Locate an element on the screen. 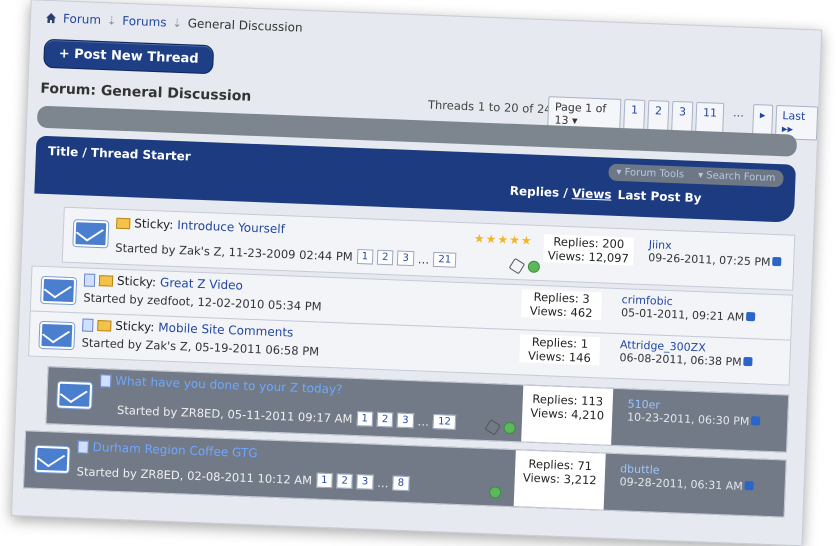 The width and height of the screenshot is (836, 546). last-post: Attridge_300ZX 06-08-2011, 06:38 PM is located at coordinates (686, 353).